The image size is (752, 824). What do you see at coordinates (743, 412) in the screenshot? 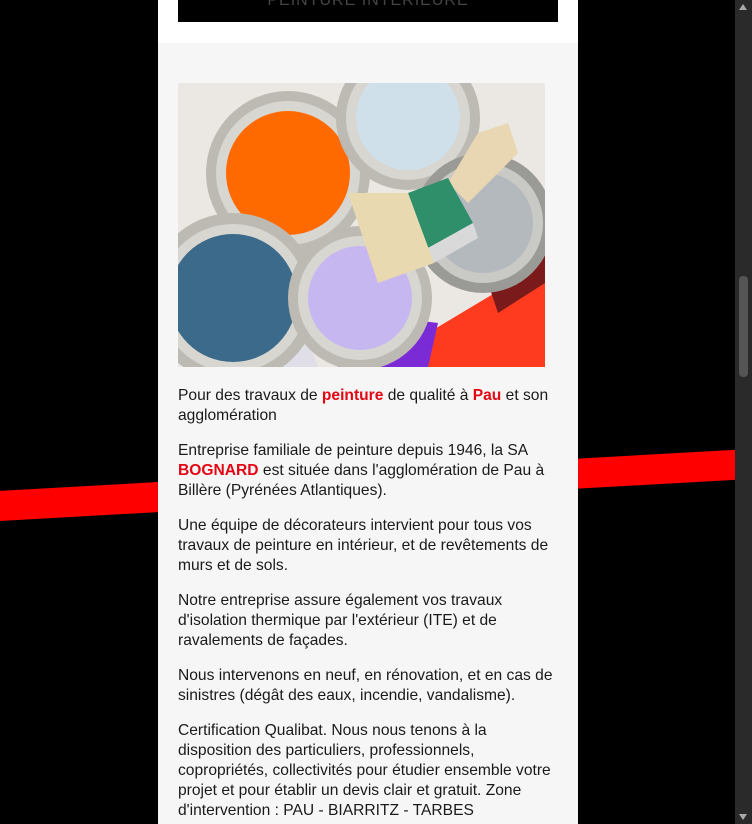
I see `vertical-scrollbar` at bounding box center [743, 412].